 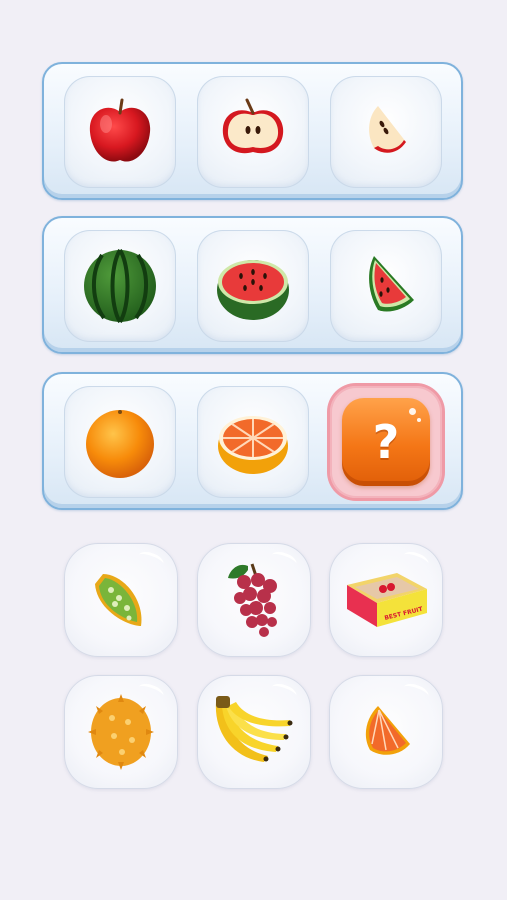 I want to click on fruit-box-icon: BEST FRUIT, so click(x=387, y=600).